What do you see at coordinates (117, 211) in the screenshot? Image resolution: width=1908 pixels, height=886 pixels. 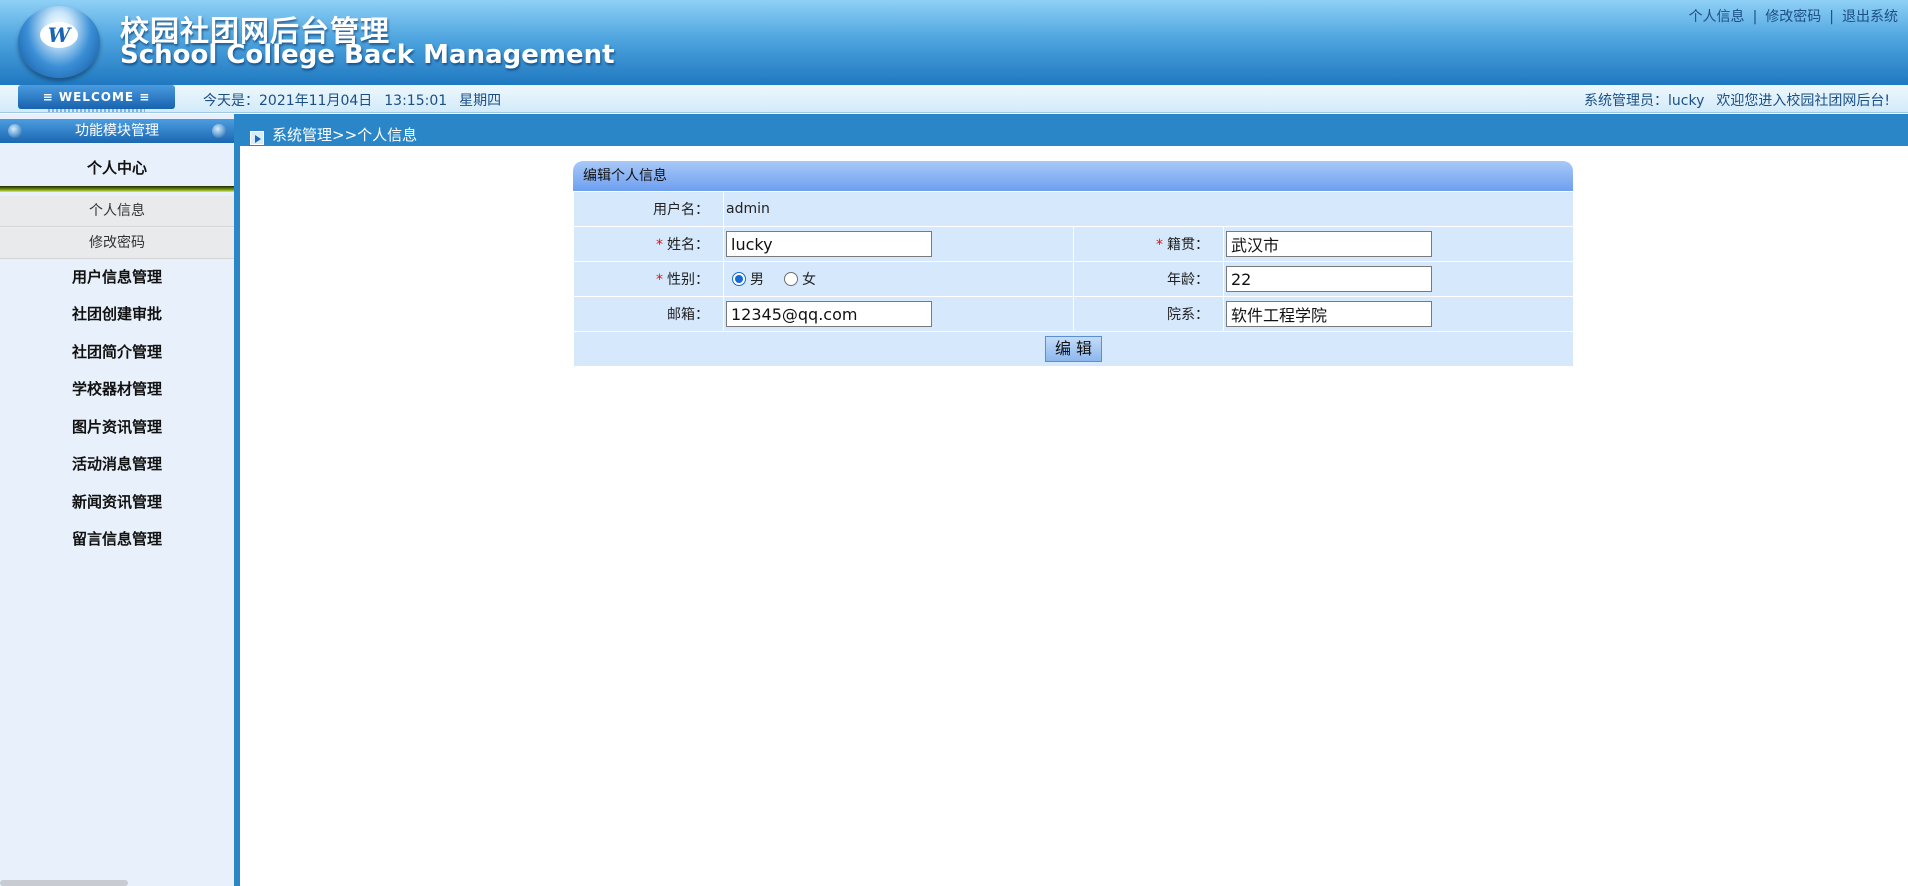 I see `sidebar-sub-item-personal-info: 个人信息` at bounding box center [117, 211].